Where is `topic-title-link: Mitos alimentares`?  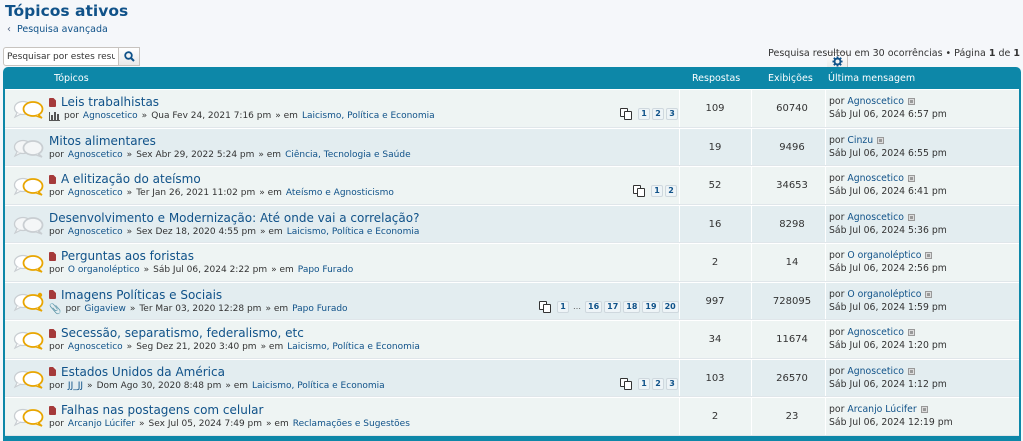 topic-title-link: Mitos alimentares is located at coordinates (102, 141).